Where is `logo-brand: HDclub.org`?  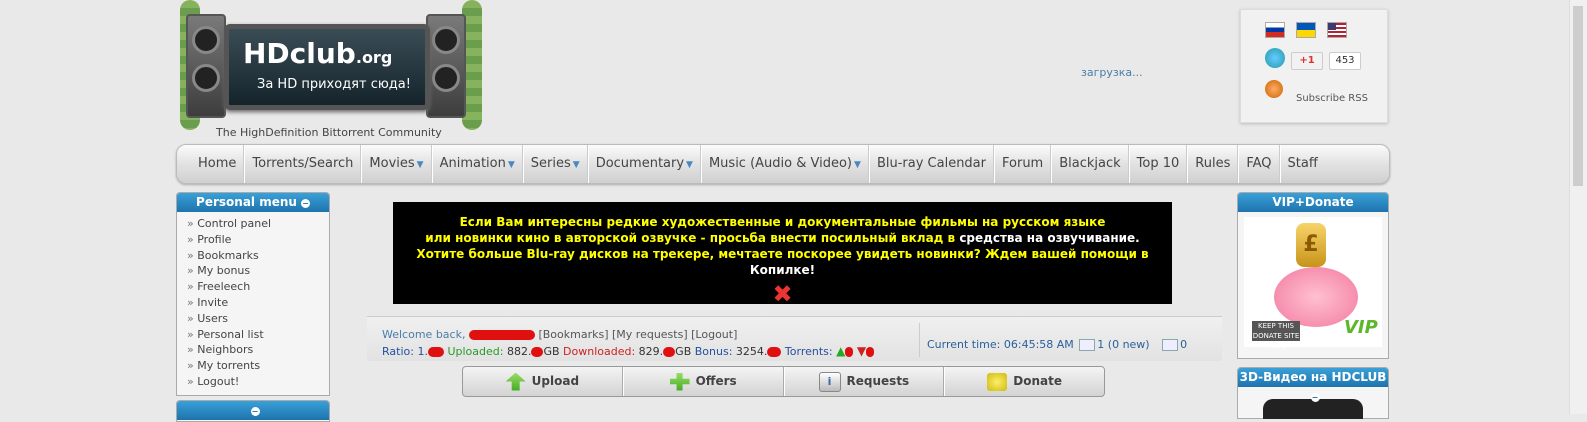
logo-brand: HDclub.org is located at coordinates (318, 53).